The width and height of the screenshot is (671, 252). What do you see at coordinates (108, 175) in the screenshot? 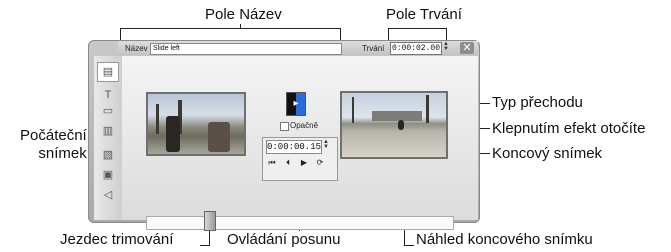
I see `settings-icon: ▣` at bounding box center [108, 175].